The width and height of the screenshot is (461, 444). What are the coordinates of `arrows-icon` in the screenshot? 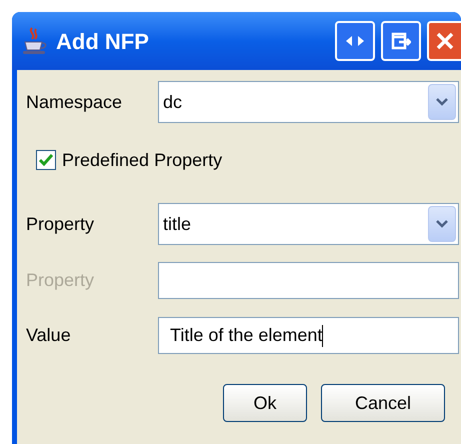 It's located at (355, 41).